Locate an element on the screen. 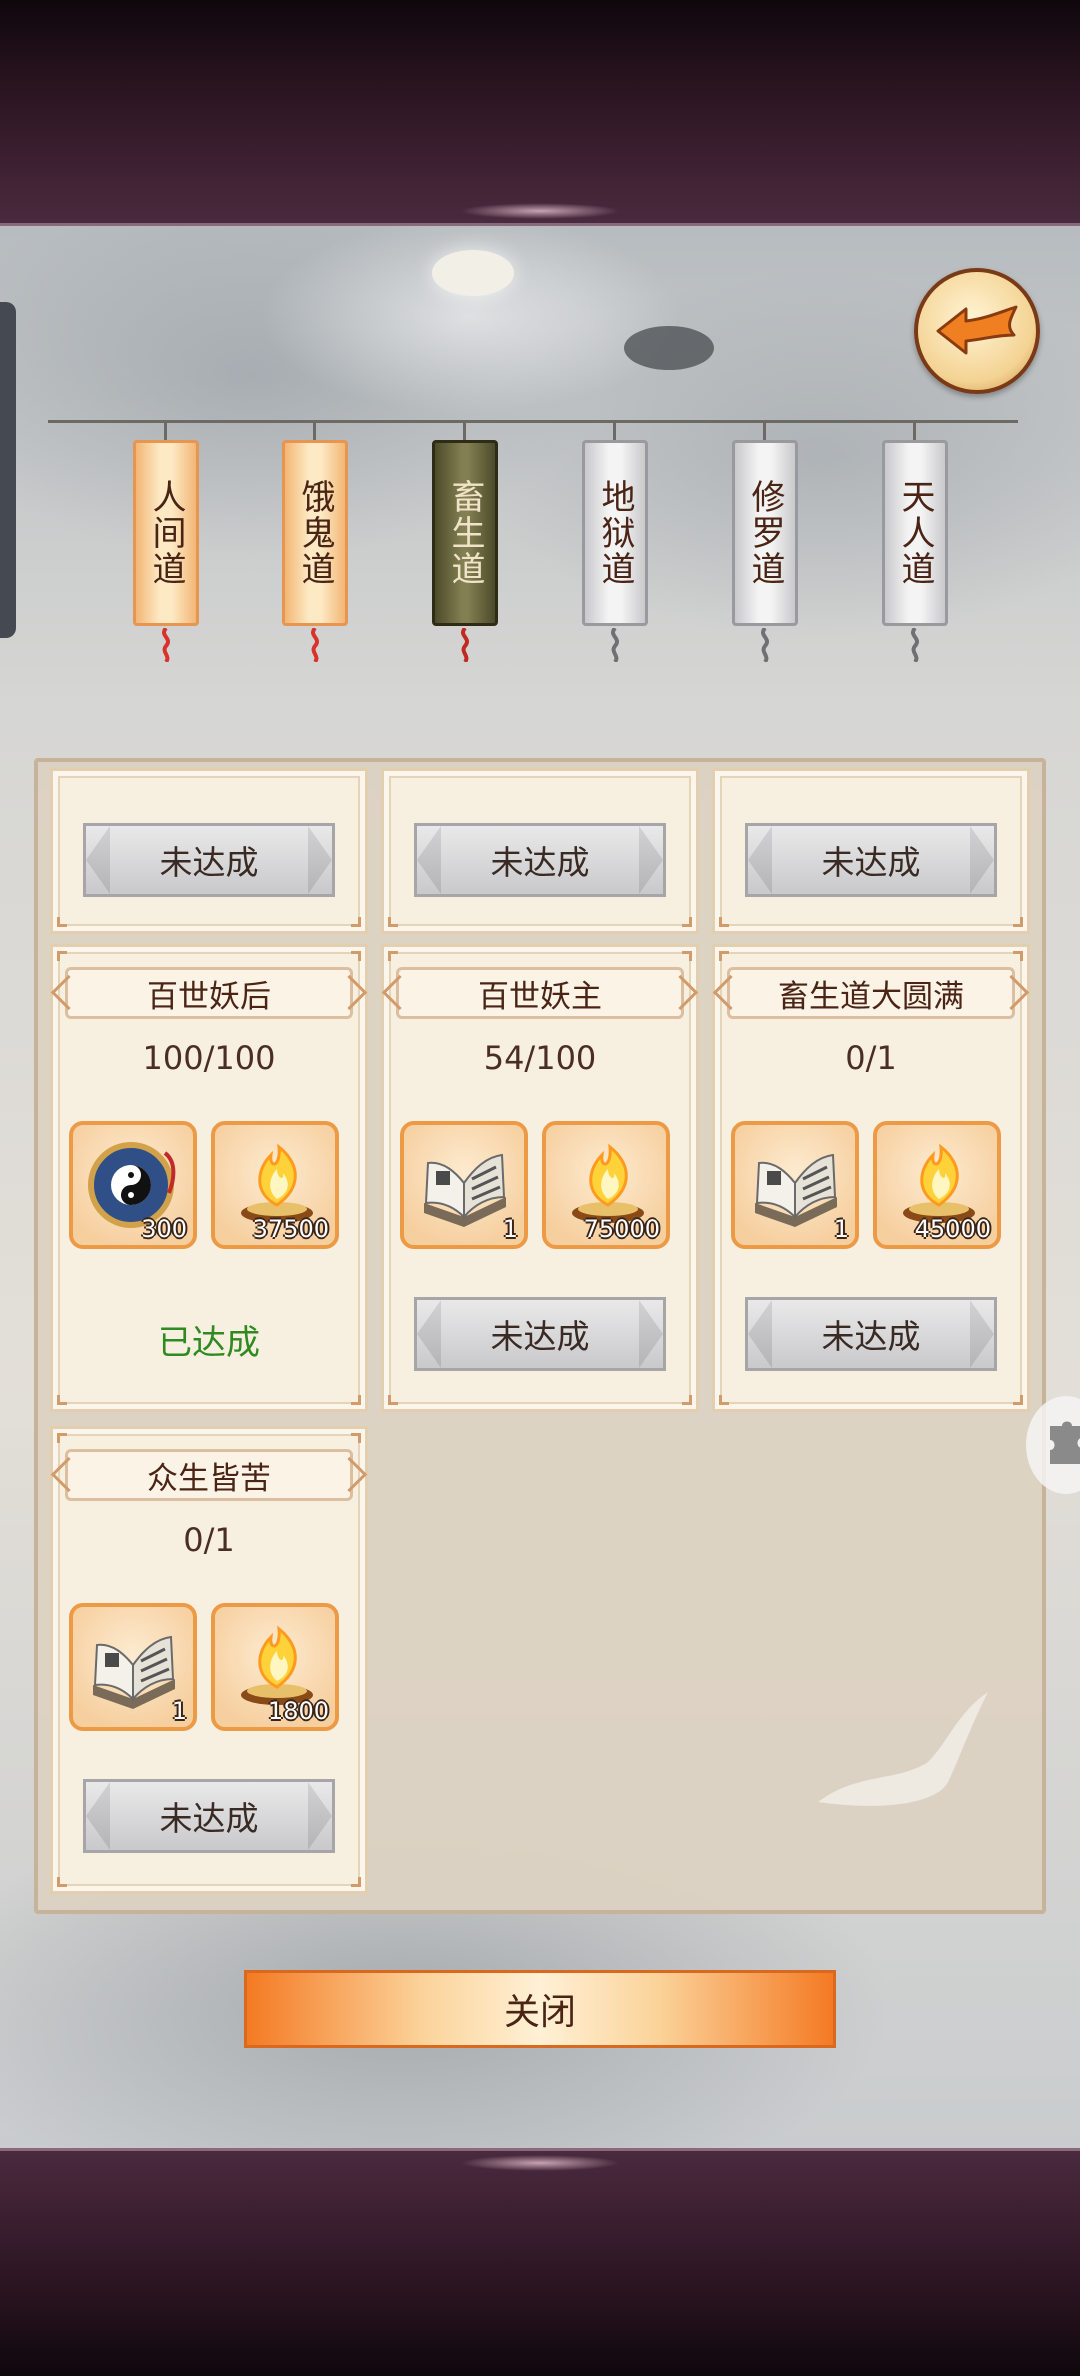 The width and height of the screenshot is (1080, 2376). reward-count: 300 is located at coordinates (164, 1229).